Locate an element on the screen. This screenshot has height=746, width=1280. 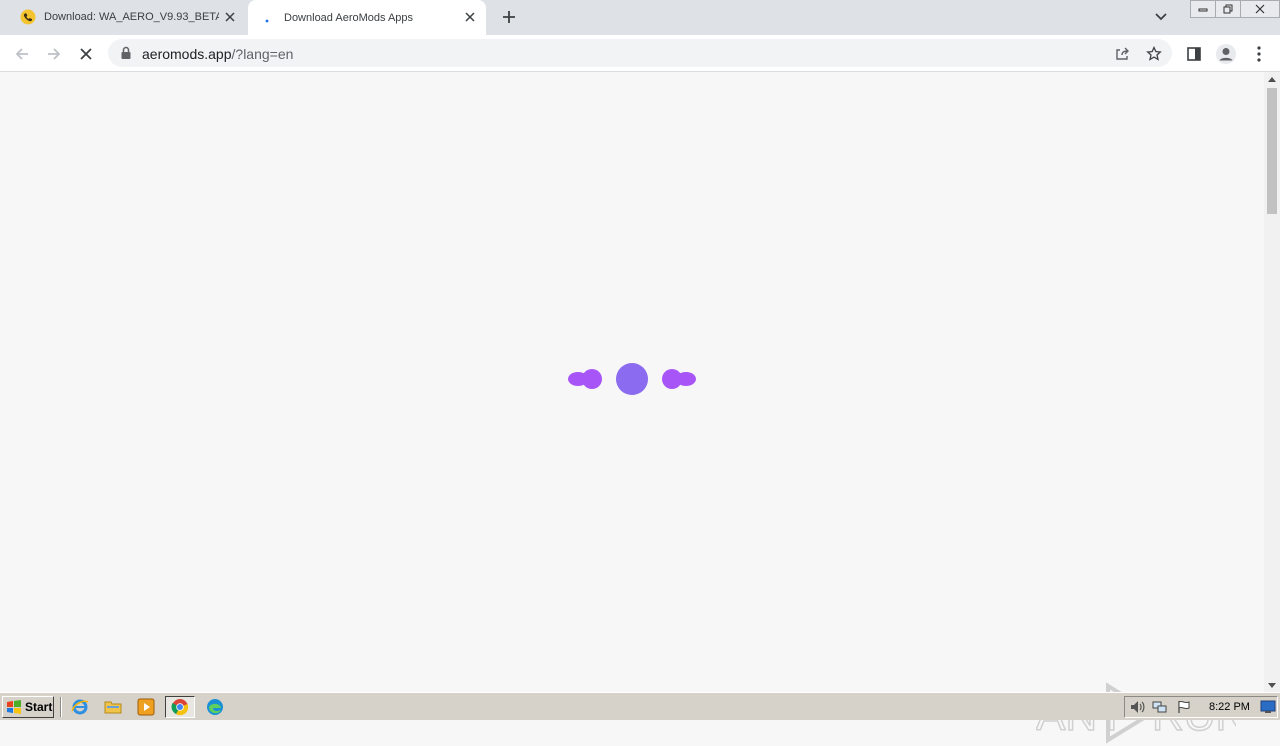
scroll-down-arrow is located at coordinates (1272, 685).